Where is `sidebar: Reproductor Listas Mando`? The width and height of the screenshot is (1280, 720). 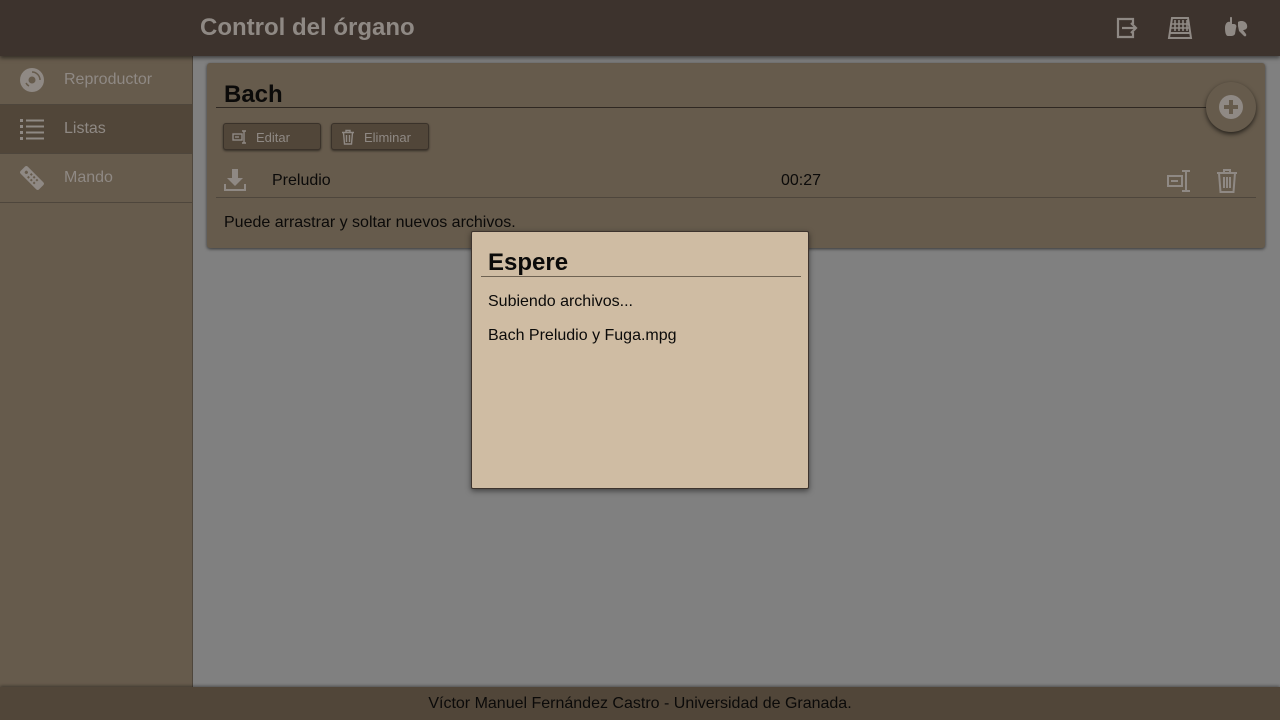 sidebar: Reproductor Listas Mando is located at coordinates (96, 371).